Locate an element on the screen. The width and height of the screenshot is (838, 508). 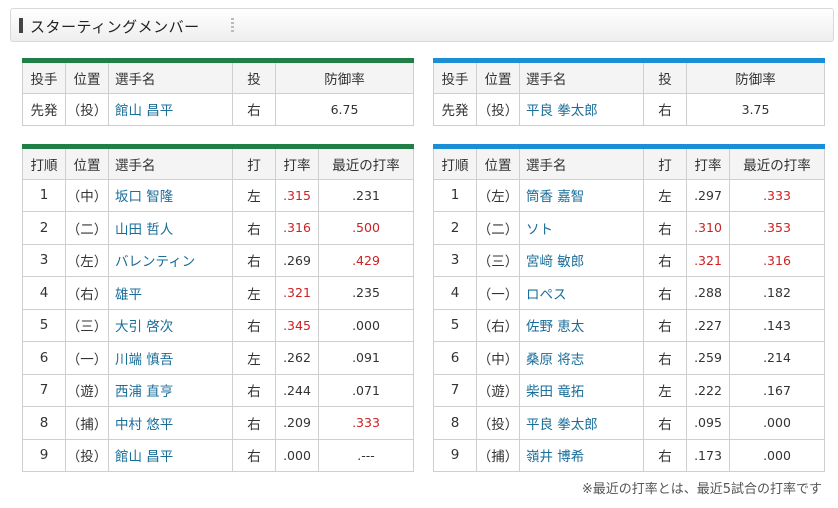
batter-name-link: 坂口 智隆 is located at coordinates (170, 195).